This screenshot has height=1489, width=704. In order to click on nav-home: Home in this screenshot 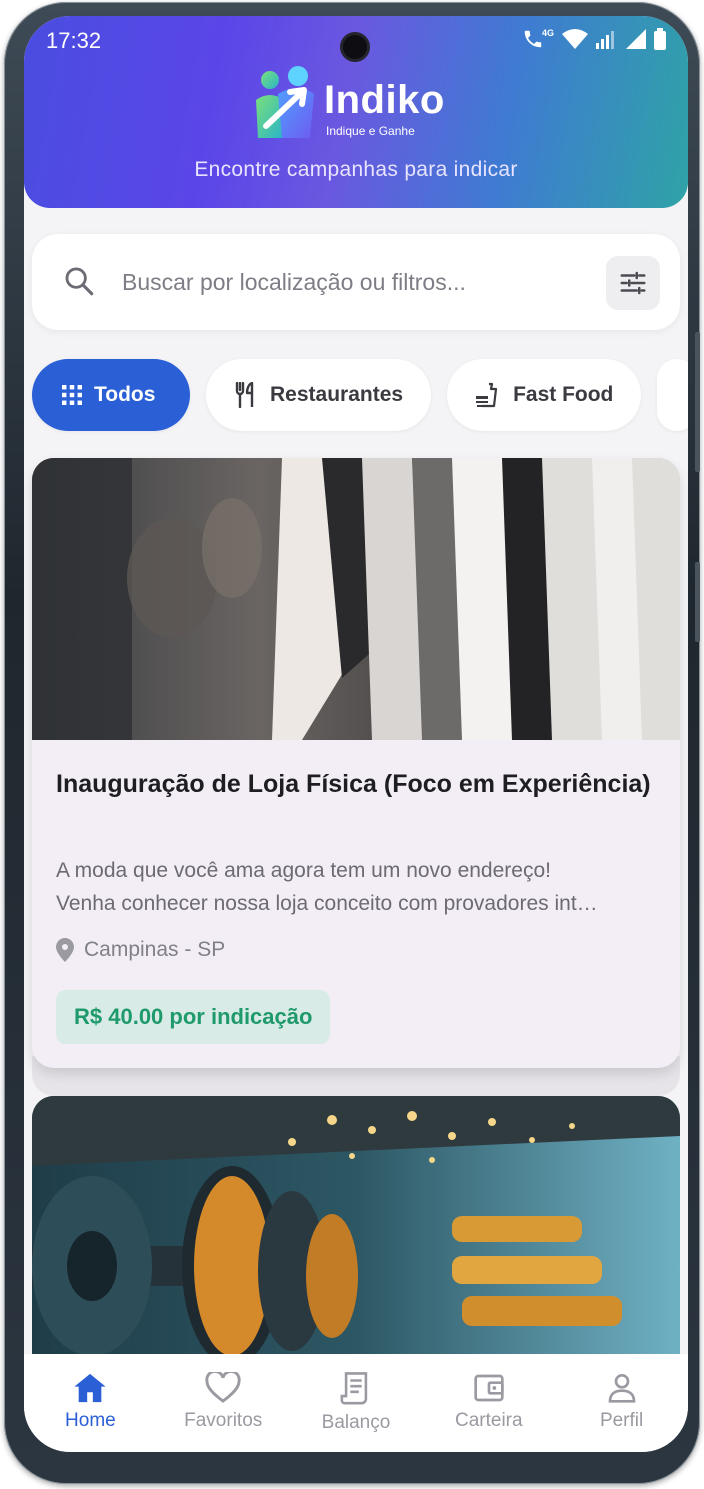, I will do `click(90, 1403)`.